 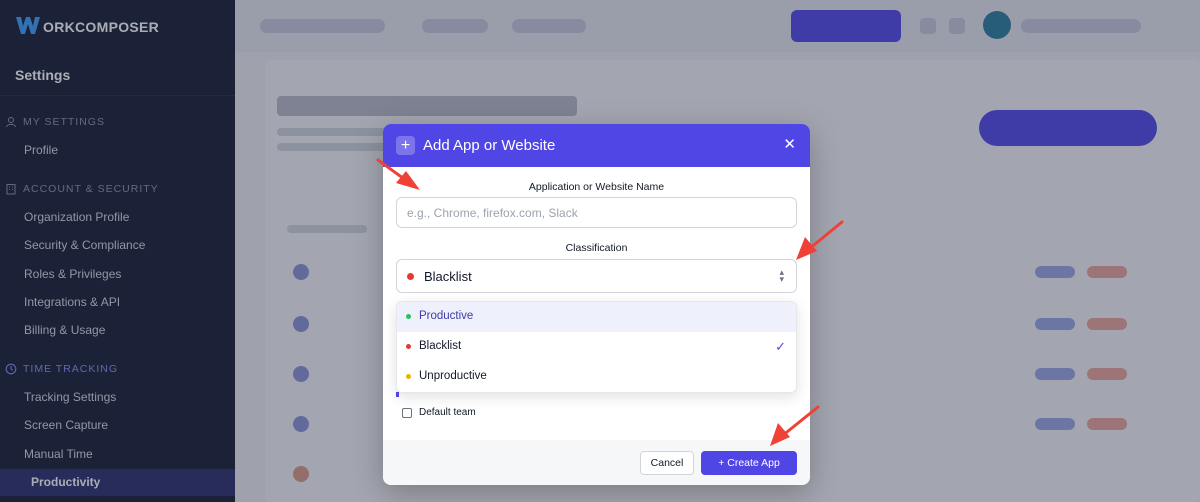 I want to click on create-app-button: + Create App, so click(x=749, y=463).